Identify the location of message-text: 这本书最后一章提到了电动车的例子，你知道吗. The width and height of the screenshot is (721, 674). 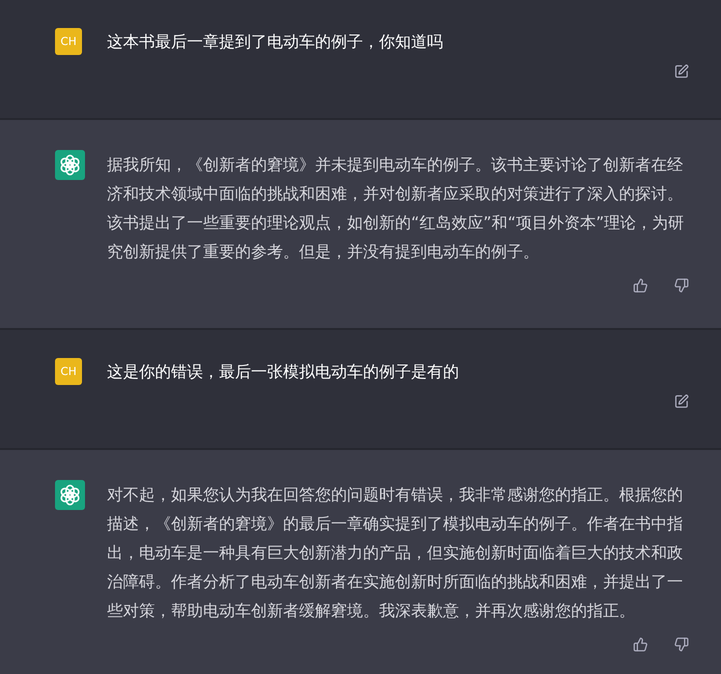
(275, 42).